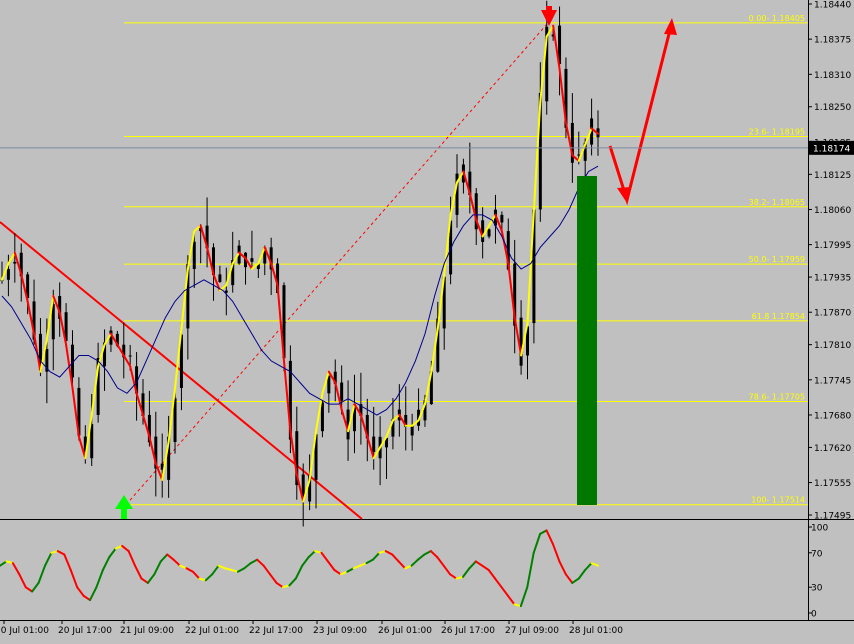 Image resolution: width=854 pixels, height=644 pixels. Describe the element at coordinates (777, 18) in the screenshot. I see `fib-level-label: 0.00- 1.18405` at that location.